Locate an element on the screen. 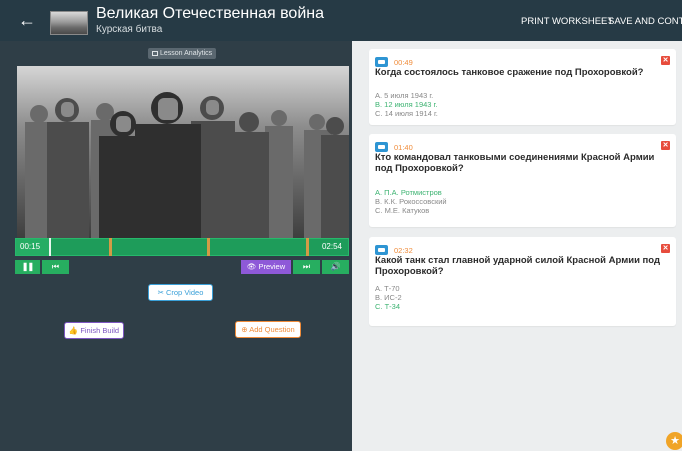 The height and width of the screenshot is (451, 682). answer-option: B. ИС-2 is located at coordinates (388, 297).